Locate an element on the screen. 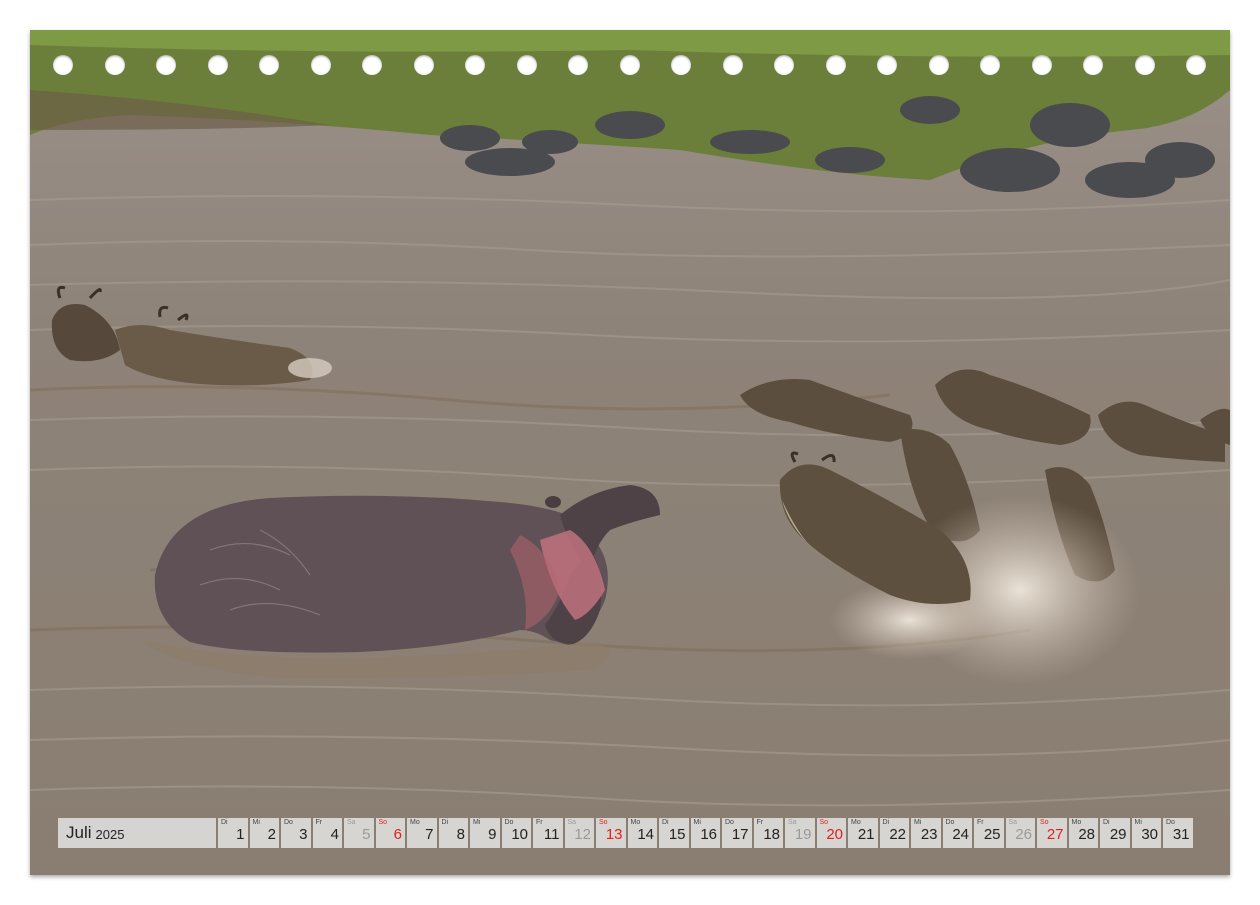 The width and height of the screenshot is (1260, 905). day-number: 1 is located at coordinates (240, 834).